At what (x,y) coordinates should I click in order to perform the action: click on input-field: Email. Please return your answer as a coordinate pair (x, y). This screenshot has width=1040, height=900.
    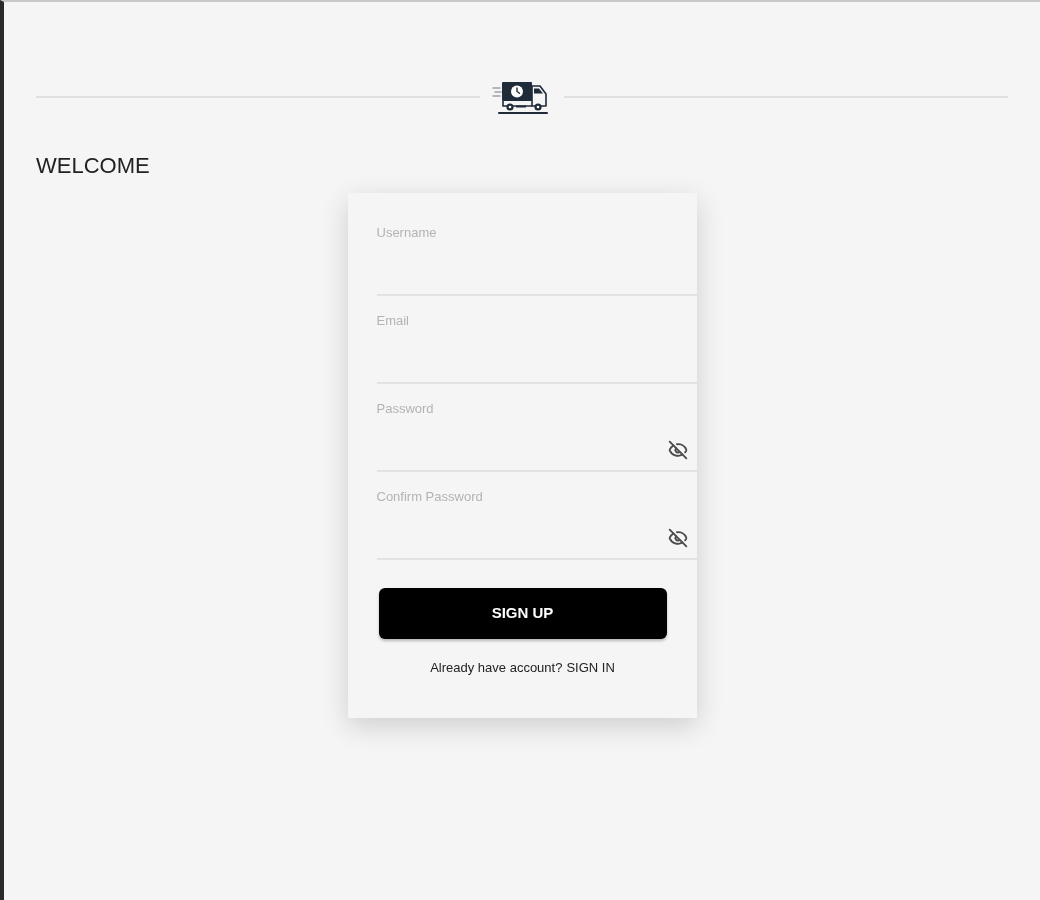
    Looking at the image, I should click on (536, 340).